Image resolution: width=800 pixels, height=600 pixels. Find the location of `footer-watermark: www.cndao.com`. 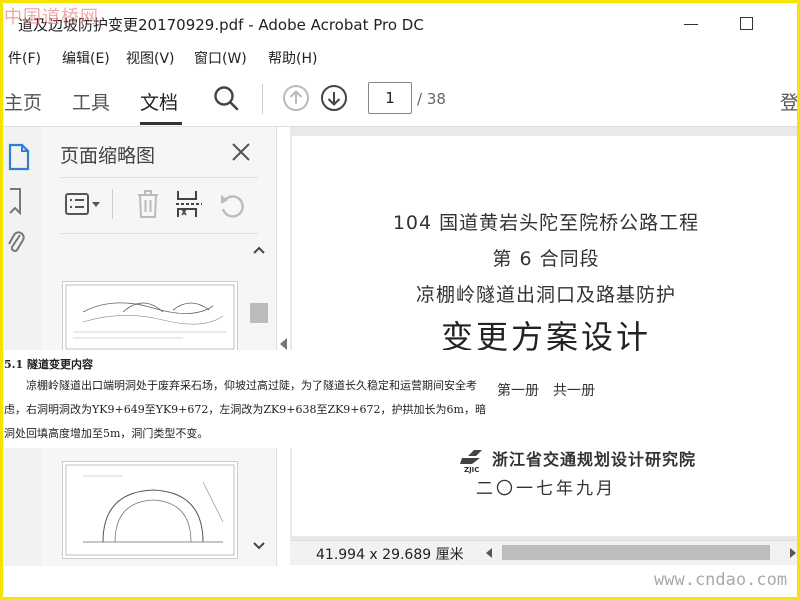

footer-watermark: www.cndao.com is located at coordinates (721, 580).